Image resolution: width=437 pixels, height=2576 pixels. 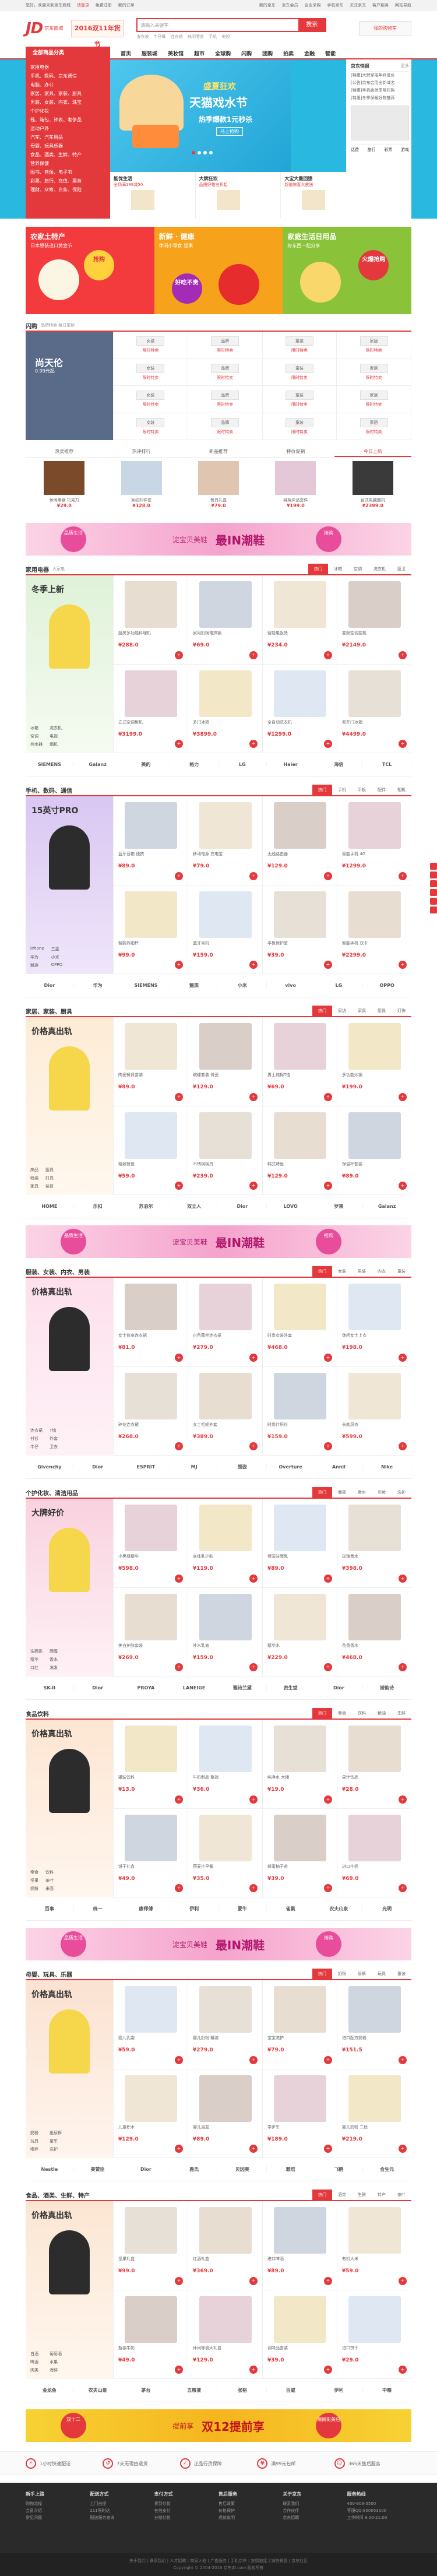 I want to click on floor-keyword: OPPO, so click(x=58, y=965).